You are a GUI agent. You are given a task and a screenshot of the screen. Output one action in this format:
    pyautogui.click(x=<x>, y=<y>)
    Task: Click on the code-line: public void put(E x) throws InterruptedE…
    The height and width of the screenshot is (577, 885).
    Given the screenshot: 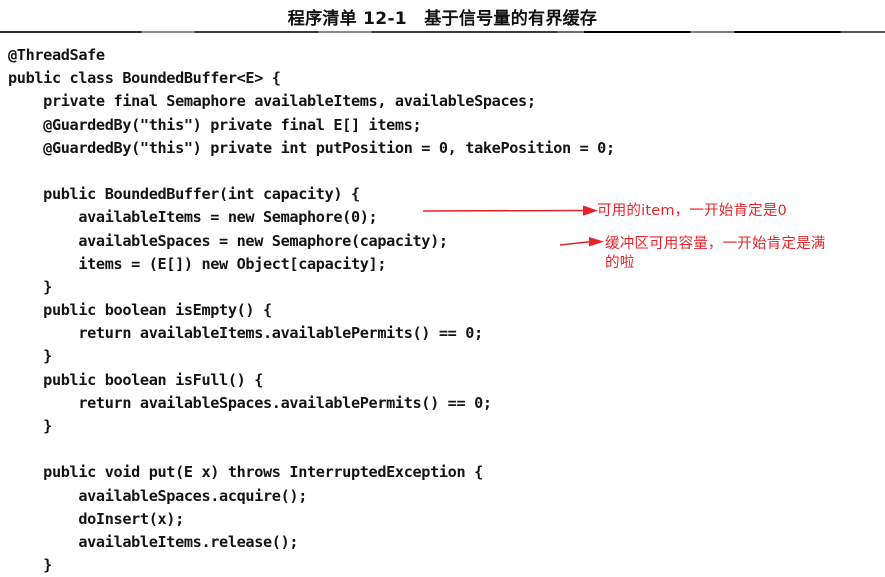 What is the action you would take?
    pyautogui.click(x=245, y=472)
    